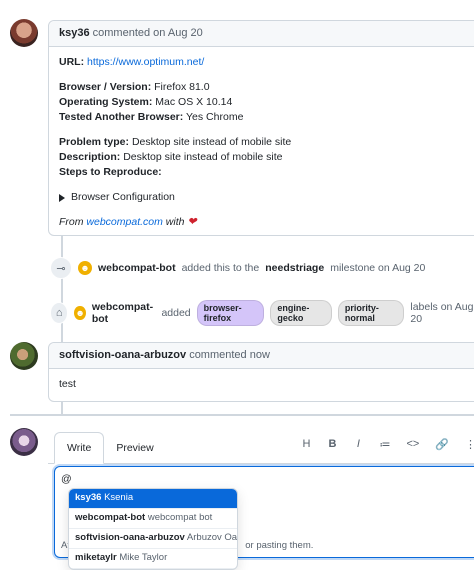 The width and height of the screenshot is (474, 570). Describe the element at coordinates (72, 62) in the screenshot. I see `url-label: URL:` at that location.